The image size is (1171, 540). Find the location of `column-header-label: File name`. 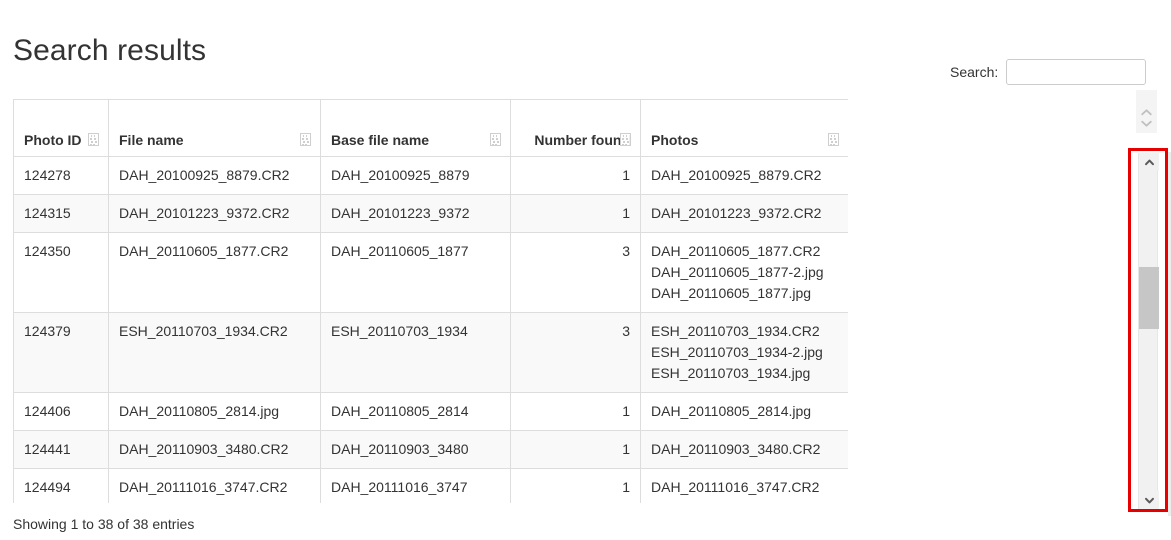

column-header-label: File name is located at coordinates (151, 140).